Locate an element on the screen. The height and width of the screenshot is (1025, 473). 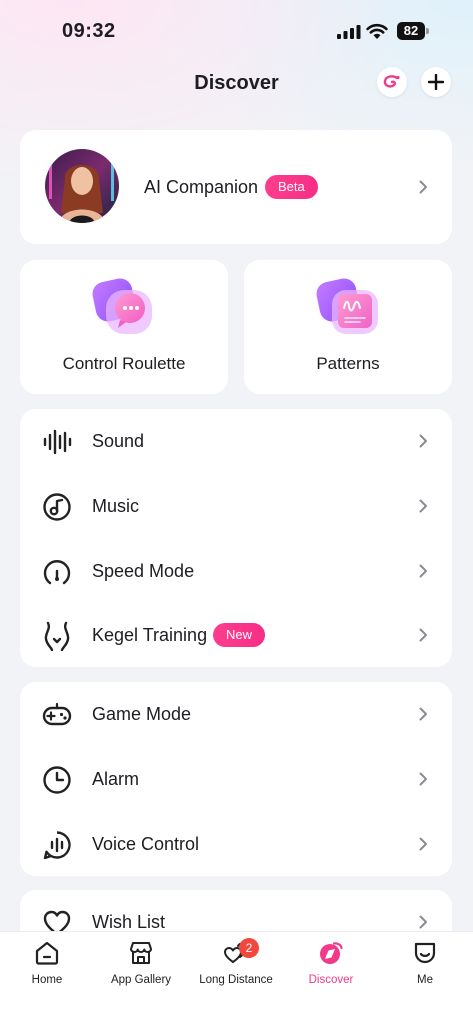
battery-level: 82 is located at coordinates (411, 31).